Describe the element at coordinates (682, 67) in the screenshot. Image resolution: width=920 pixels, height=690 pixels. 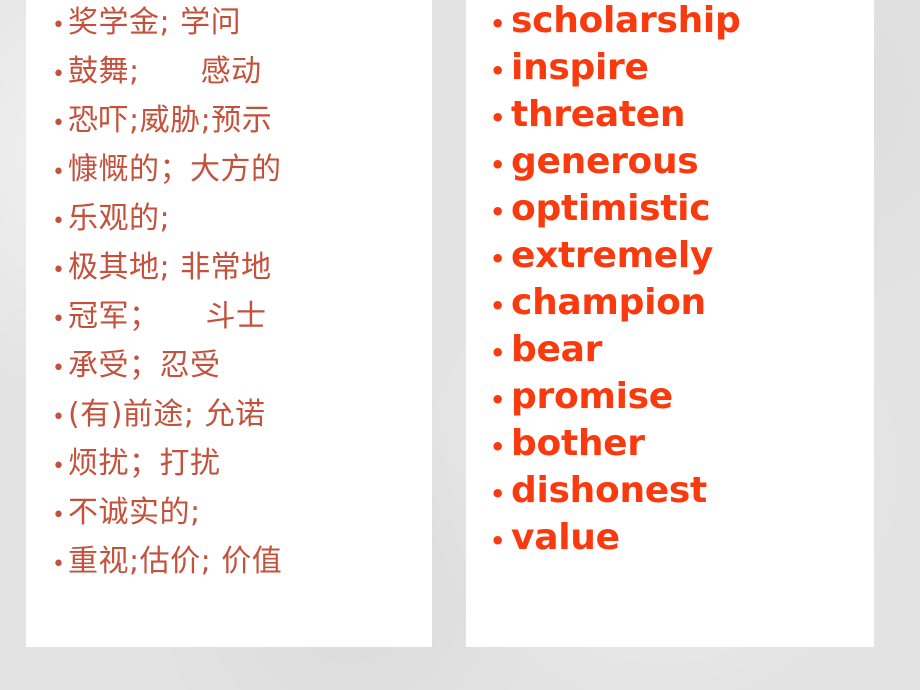
I see `list-item: • inspire` at that location.